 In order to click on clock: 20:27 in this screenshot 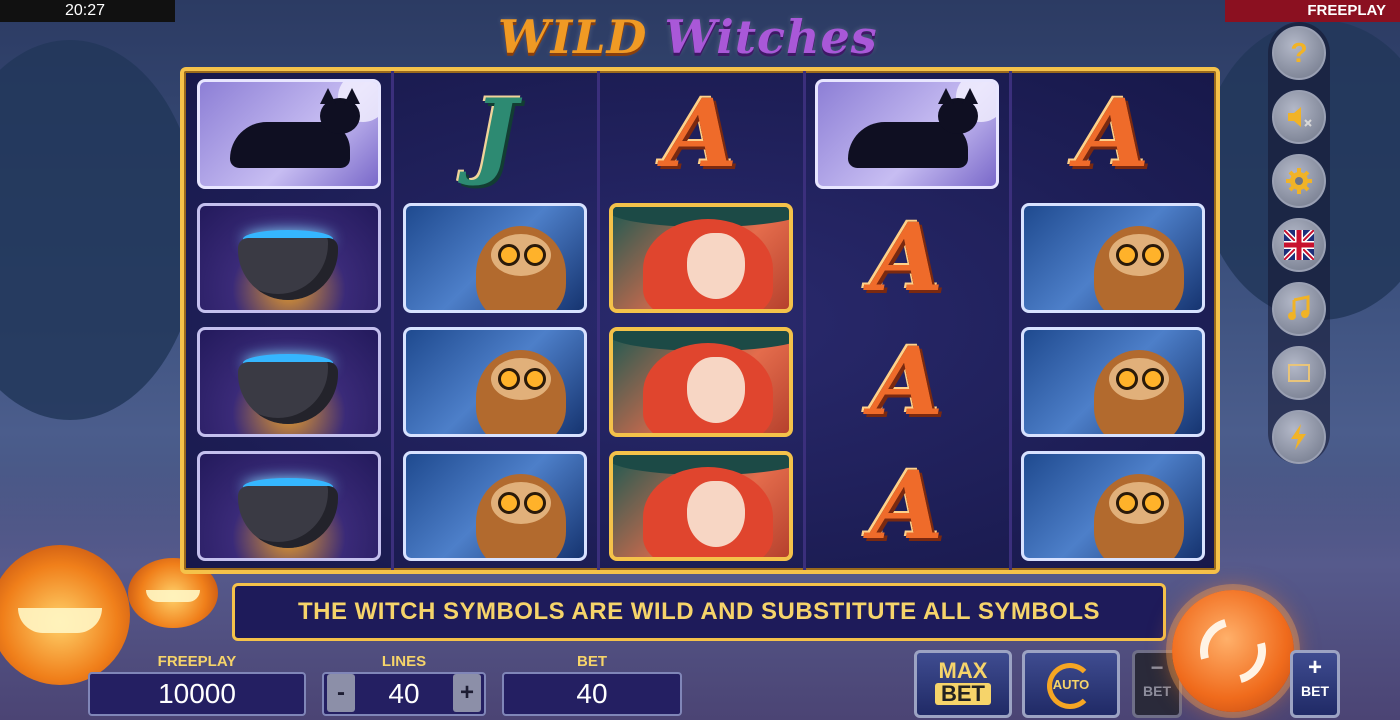, I will do `click(87, 11)`.